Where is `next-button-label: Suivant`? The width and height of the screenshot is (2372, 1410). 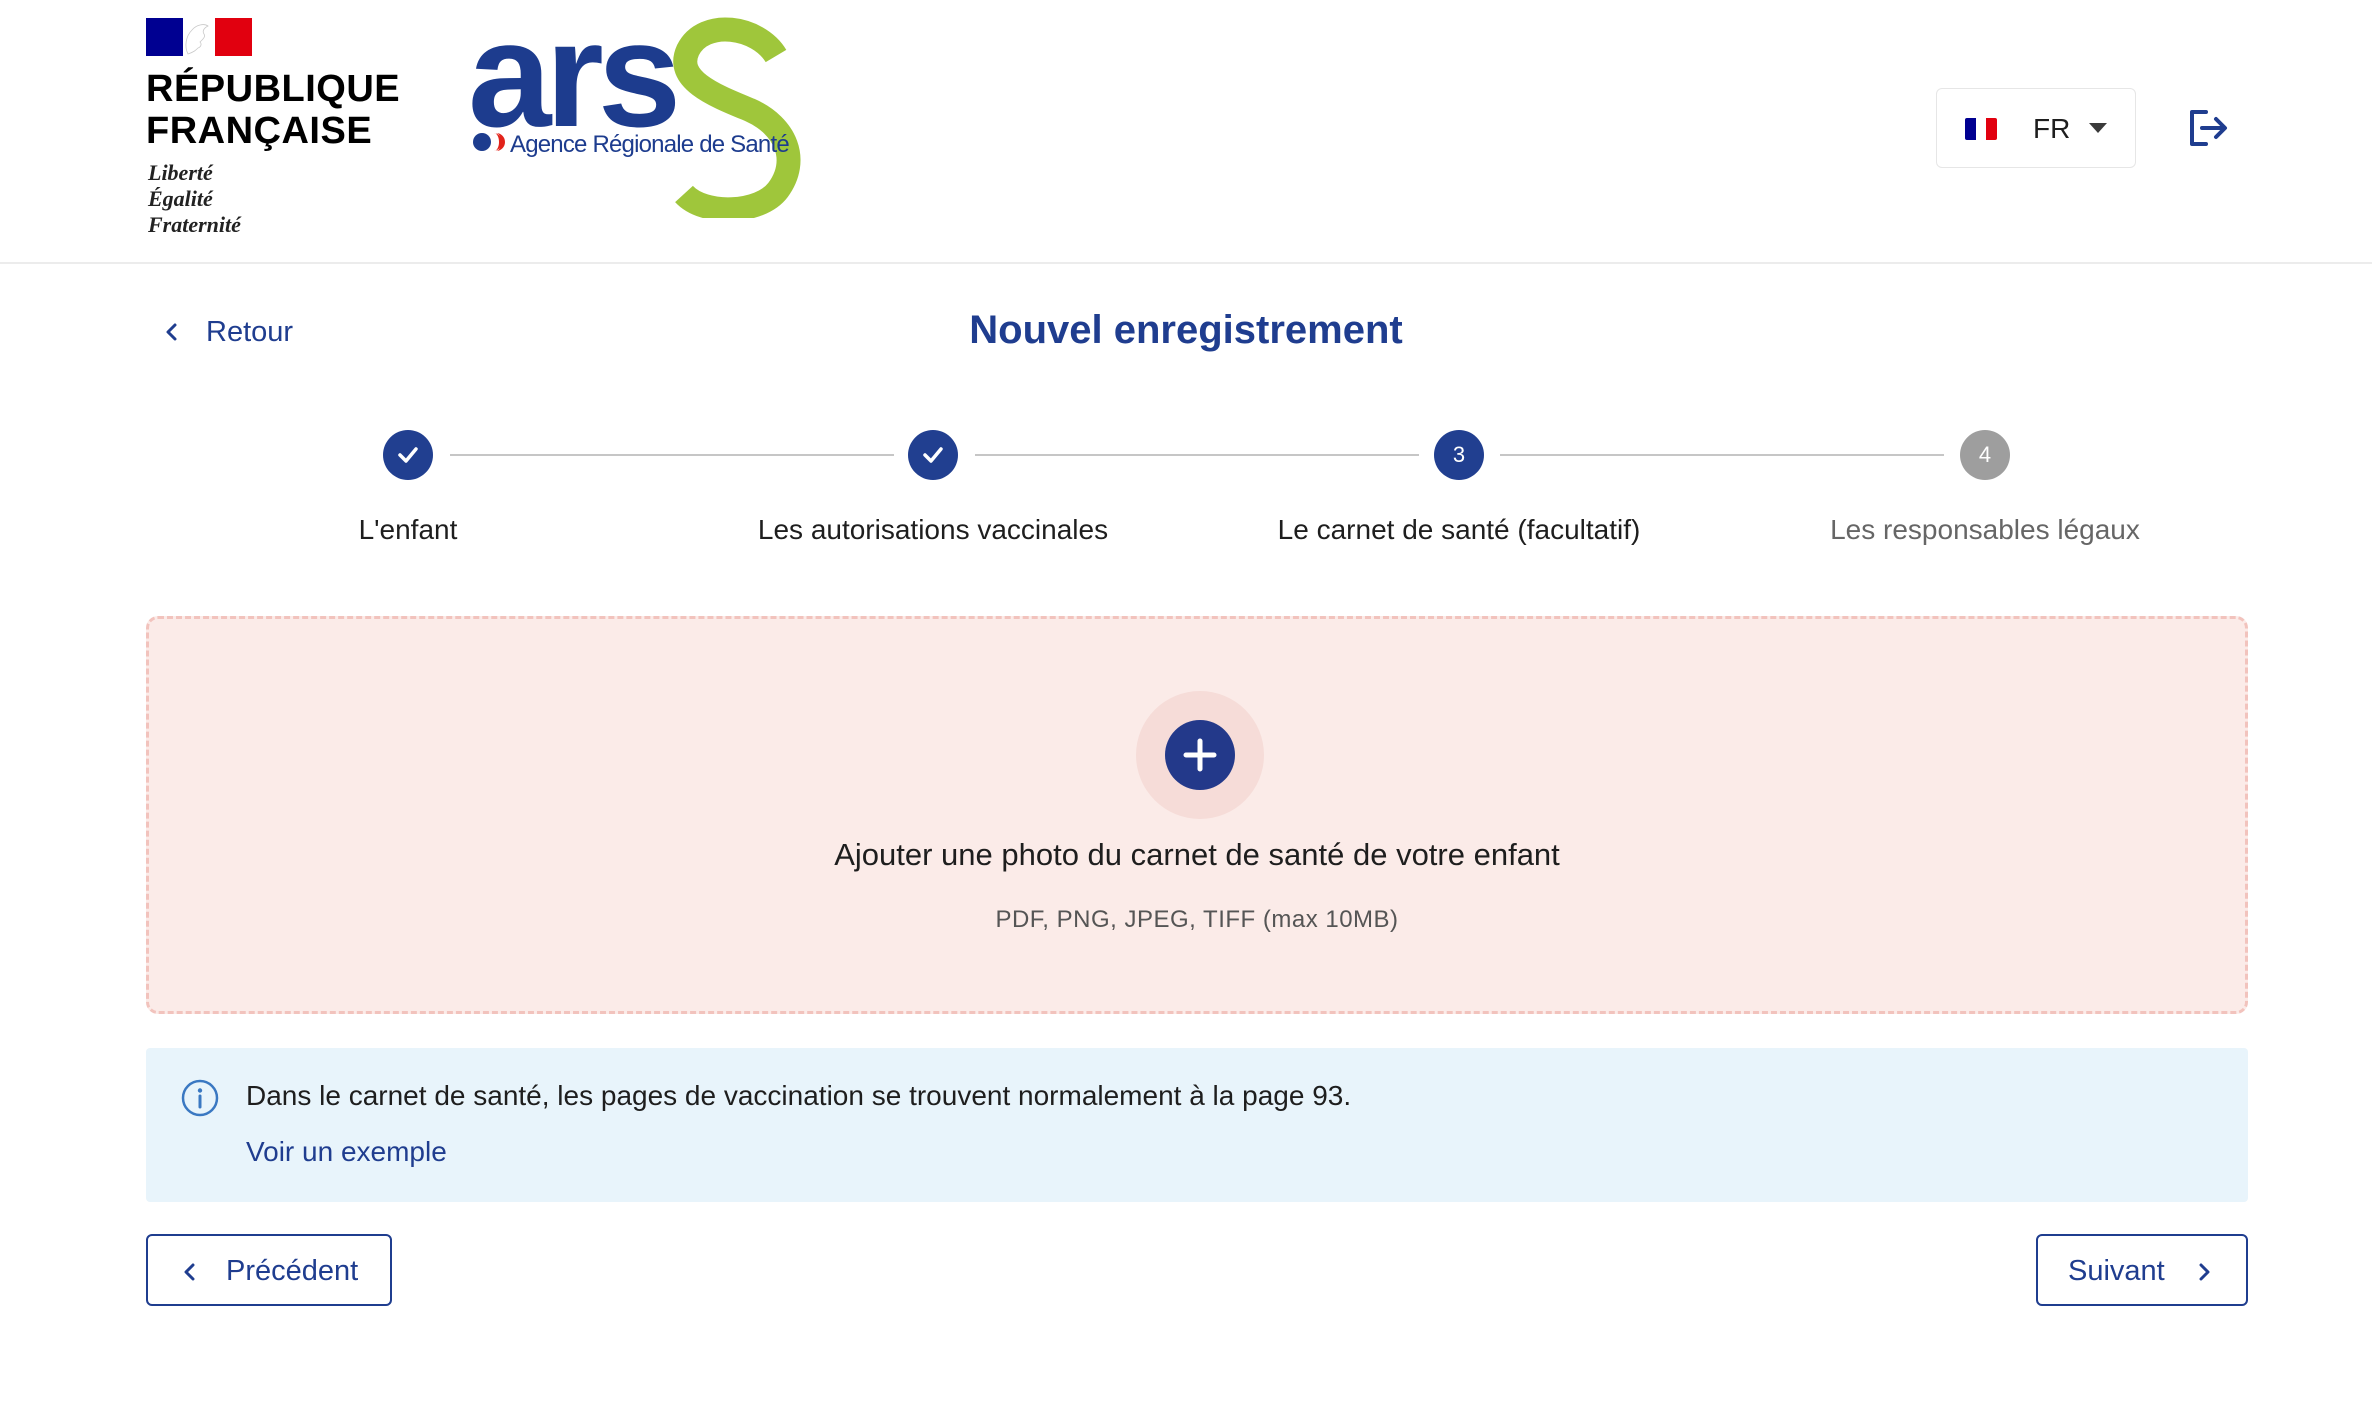 next-button-label: Suivant is located at coordinates (2116, 1271).